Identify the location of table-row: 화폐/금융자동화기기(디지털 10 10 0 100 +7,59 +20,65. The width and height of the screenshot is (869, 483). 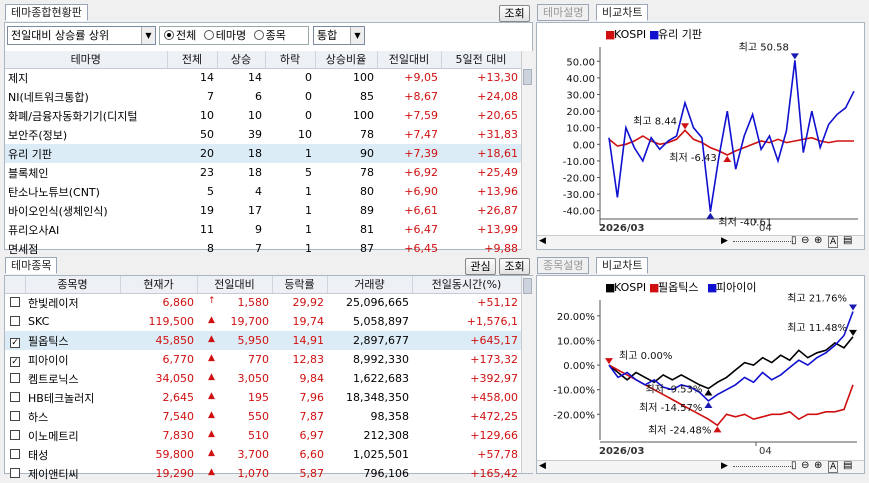
(263, 115).